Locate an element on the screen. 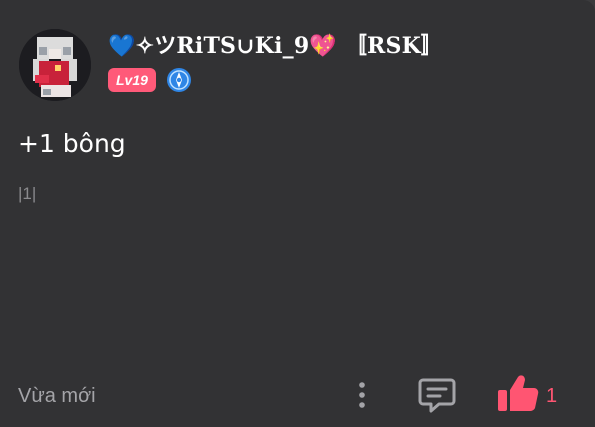 Image resolution: width=595 pixels, height=427 pixels. achievement-badge-icon is located at coordinates (179, 80).